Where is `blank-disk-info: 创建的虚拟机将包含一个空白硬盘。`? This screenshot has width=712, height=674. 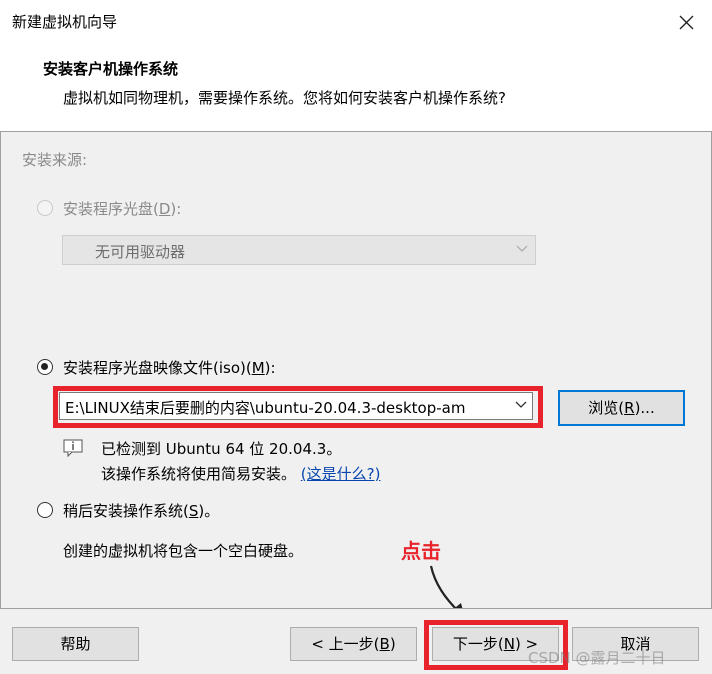
blank-disk-info: 创建的虚拟机将包含一个空白硬盘。 is located at coordinates (183, 551).